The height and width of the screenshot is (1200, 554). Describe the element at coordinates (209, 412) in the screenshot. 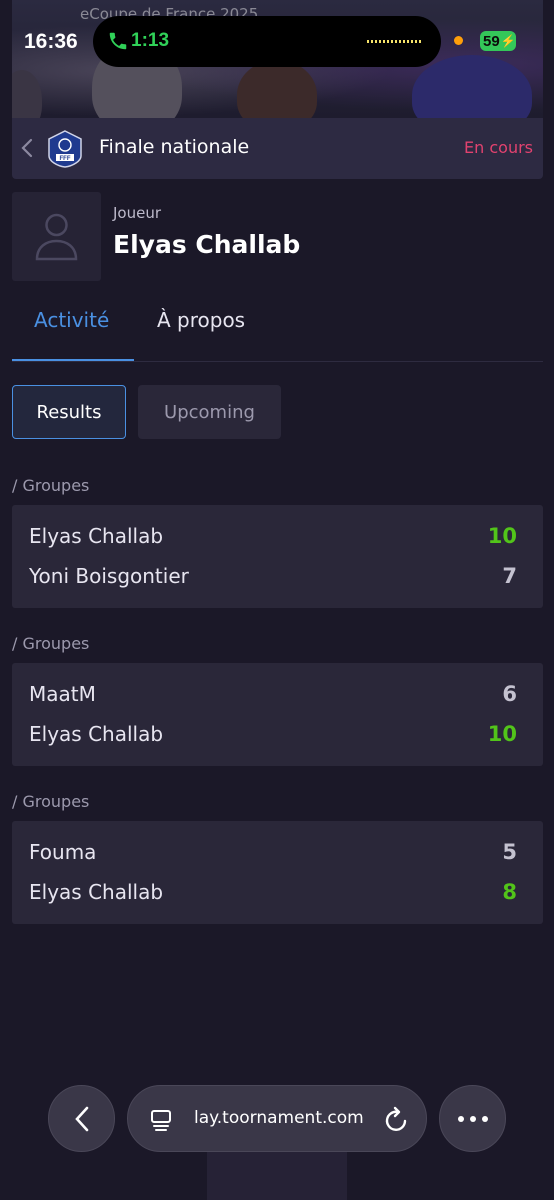

I see `upcoming-filter-button: Upcoming` at that location.